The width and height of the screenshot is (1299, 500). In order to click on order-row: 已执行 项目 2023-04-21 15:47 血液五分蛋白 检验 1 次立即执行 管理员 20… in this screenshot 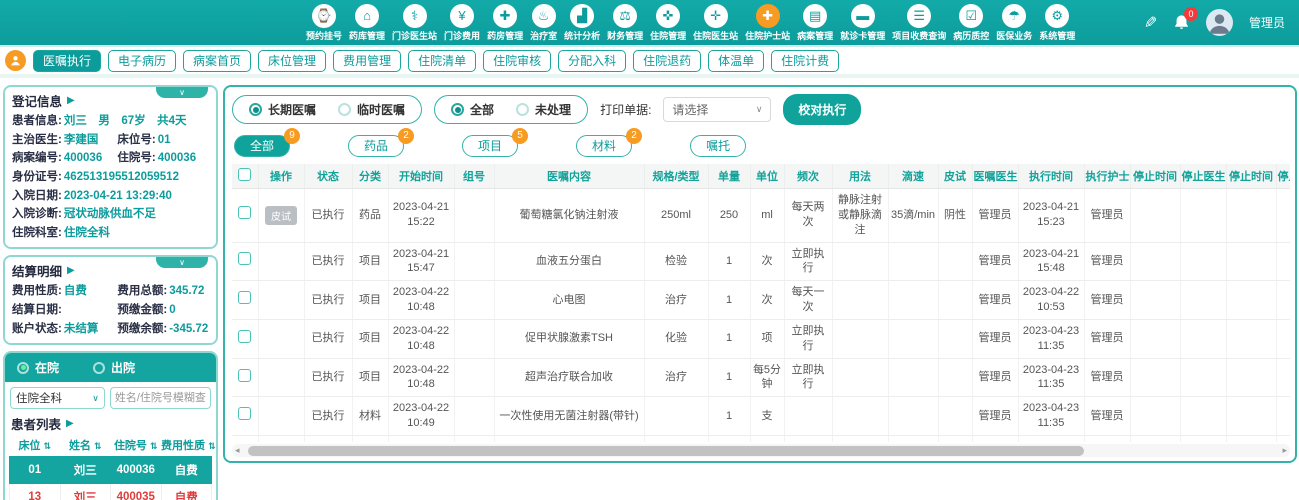, I will do `click(761, 262)`.